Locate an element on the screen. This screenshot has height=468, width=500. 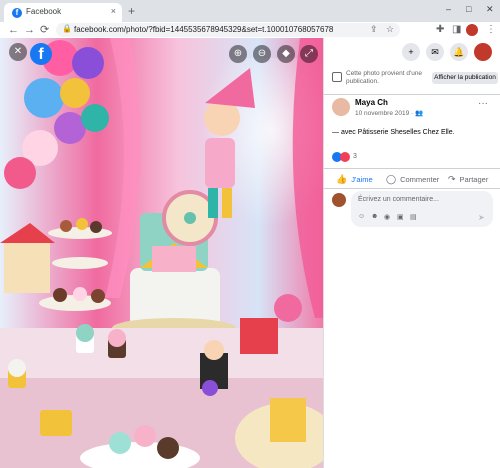
minimize-icon: – is located at coordinates (448, 9).